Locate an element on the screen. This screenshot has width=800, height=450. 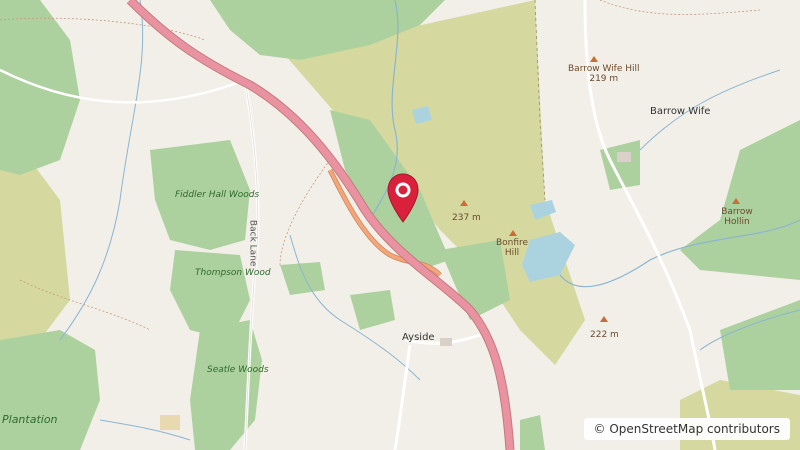
label-barrow-wife: Barrow Wife is located at coordinates (680, 111).